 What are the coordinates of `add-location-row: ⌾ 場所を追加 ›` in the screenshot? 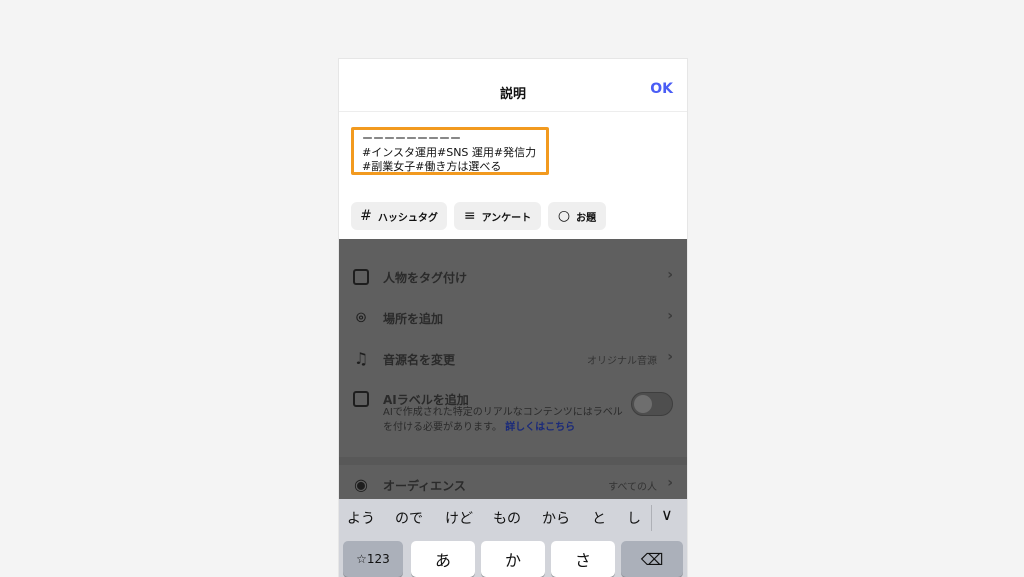 It's located at (513, 318).